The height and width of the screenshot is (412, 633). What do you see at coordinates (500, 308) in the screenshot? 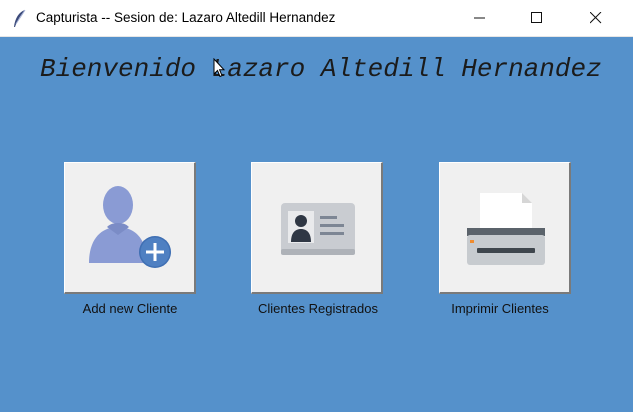
I see `print-clients-label: Imprimir Clientes` at bounding box center [500, 308].